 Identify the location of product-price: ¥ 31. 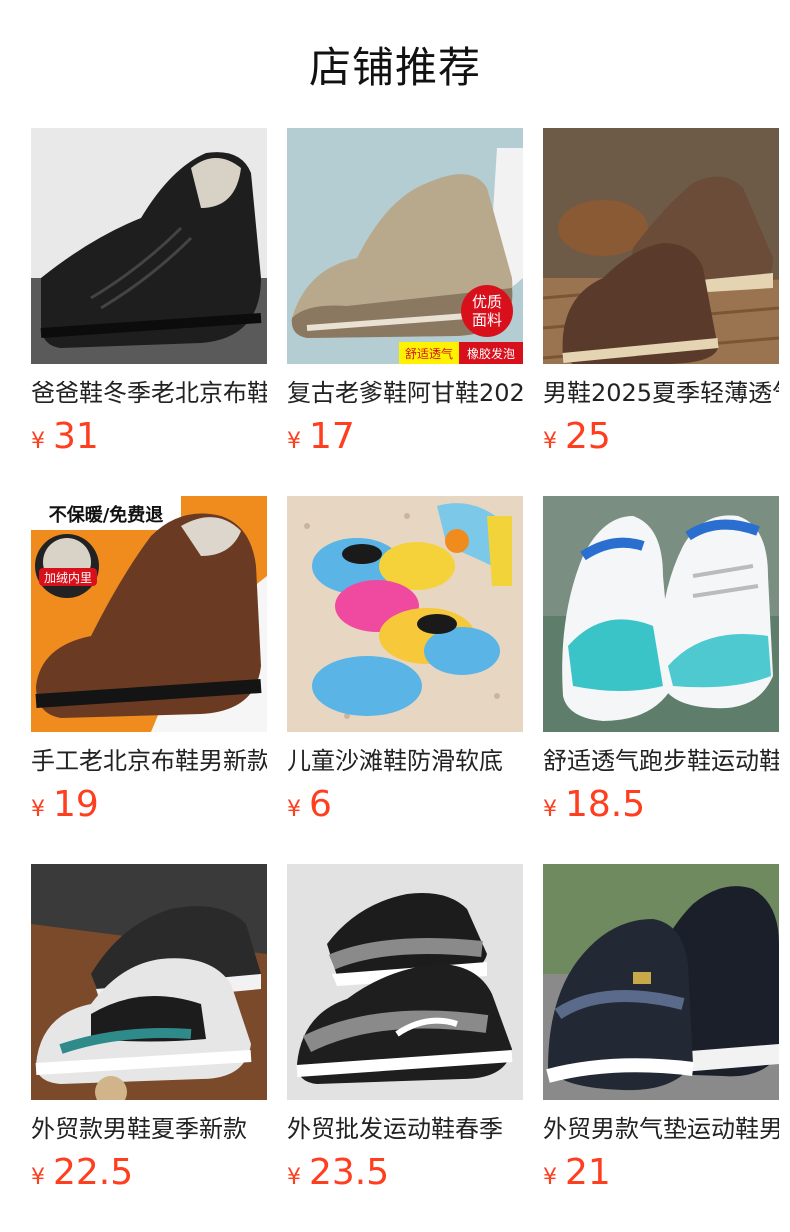
(149, 438).